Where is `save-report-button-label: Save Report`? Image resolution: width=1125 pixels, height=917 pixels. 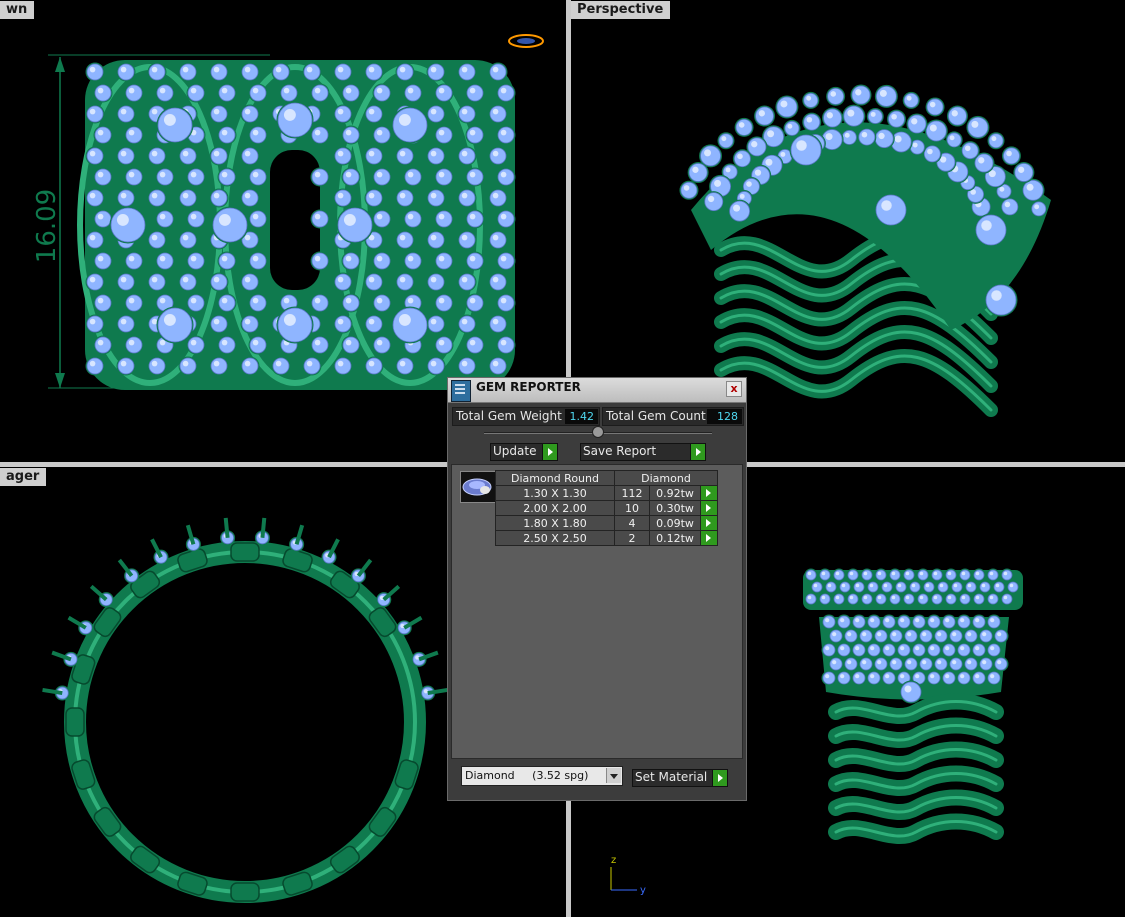 save-report-button-label: Save Report is located at coordinates (620, 451).